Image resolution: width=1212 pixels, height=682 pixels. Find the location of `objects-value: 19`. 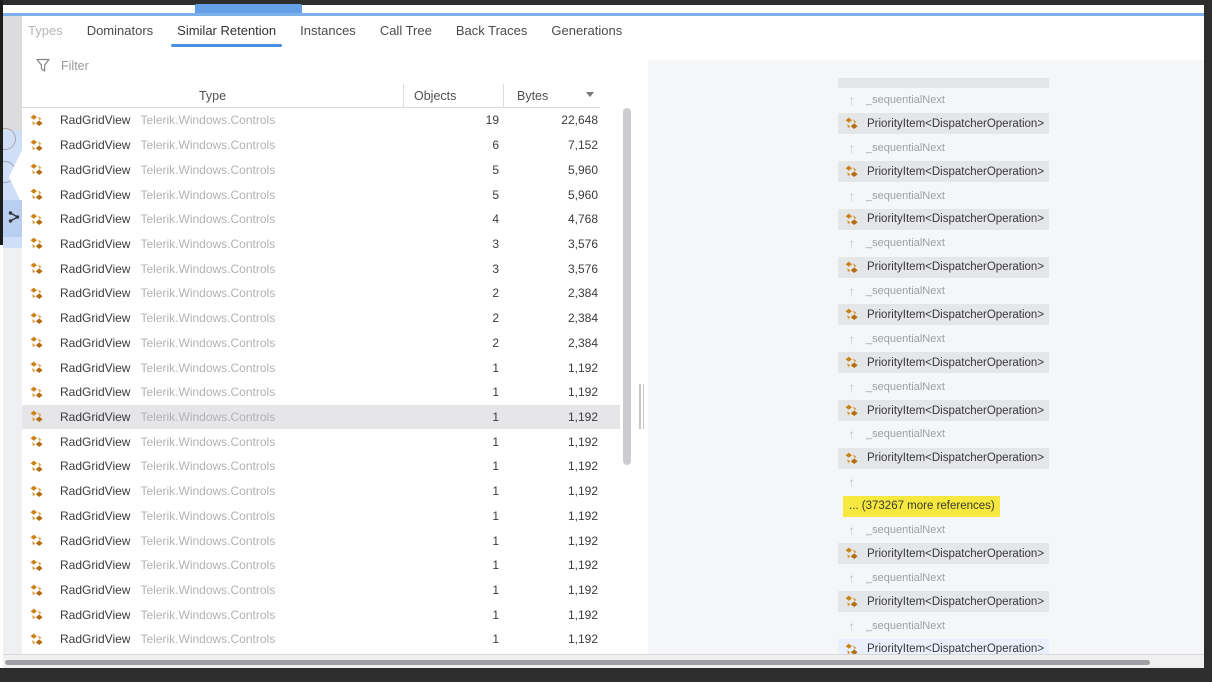

objects-value: 19 is located at coordinates (492, 120).